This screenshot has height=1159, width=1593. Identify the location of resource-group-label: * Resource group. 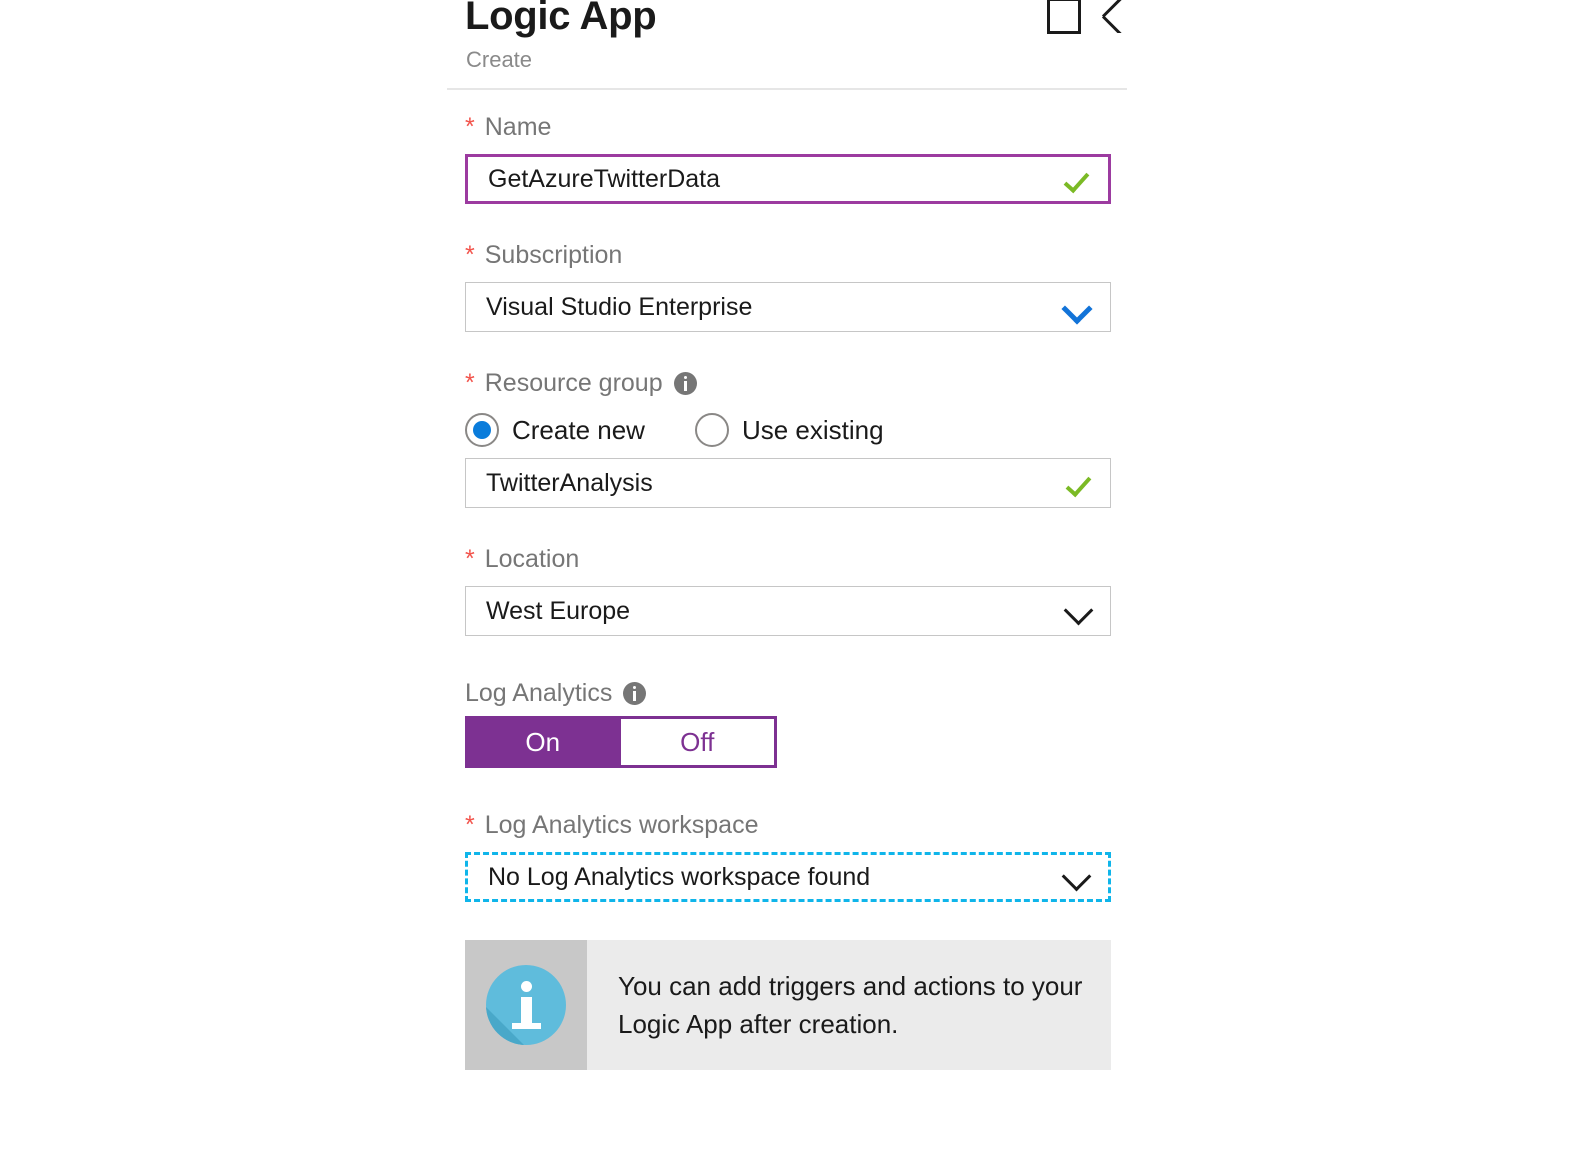
(788, 383).